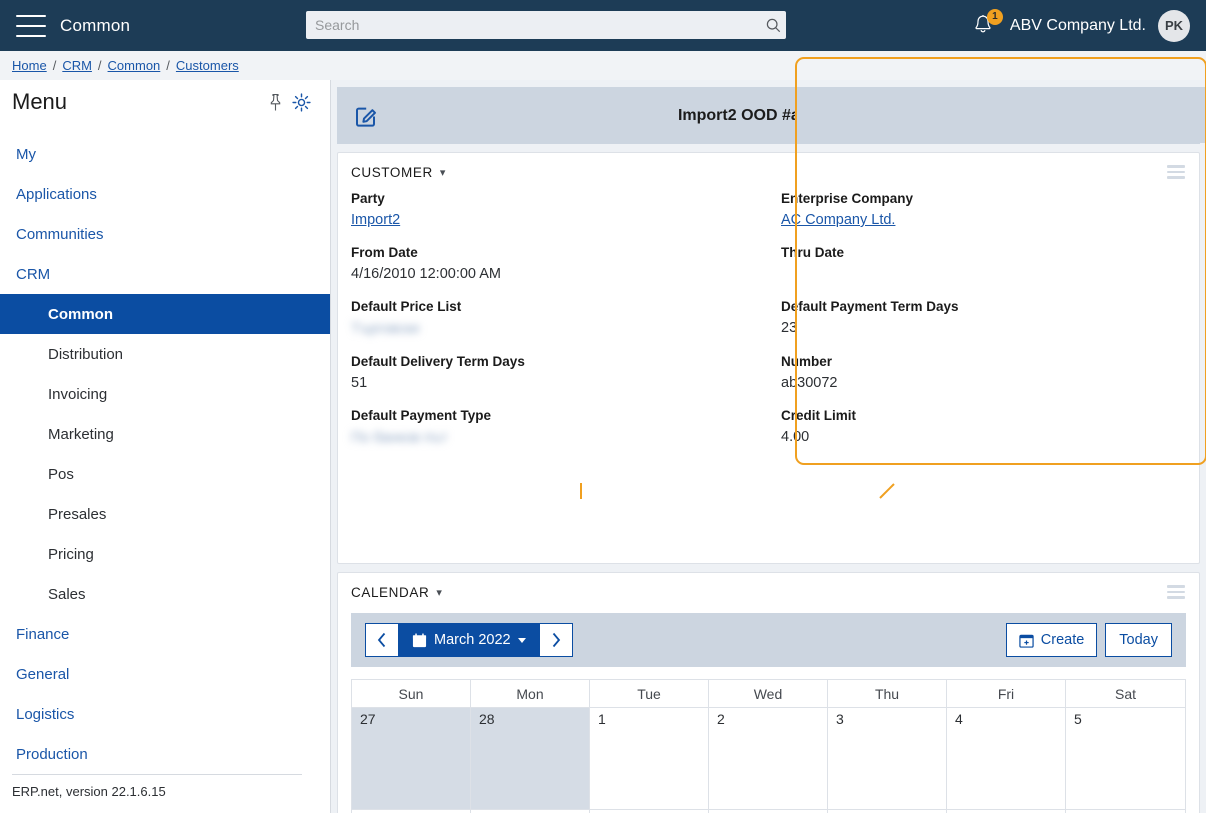  I want to click on breadcrumb-item-common: Common, so click(134, 65).